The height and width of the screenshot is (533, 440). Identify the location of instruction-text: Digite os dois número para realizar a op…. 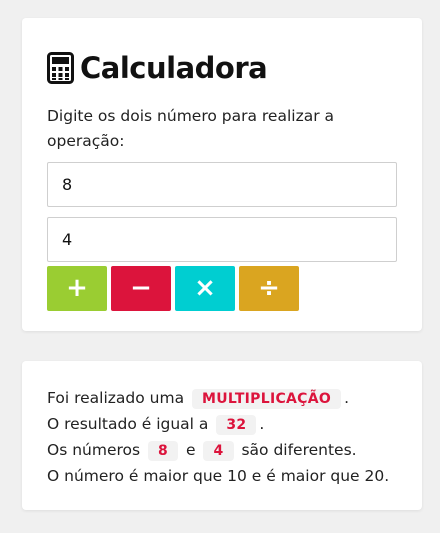
(191, 128).